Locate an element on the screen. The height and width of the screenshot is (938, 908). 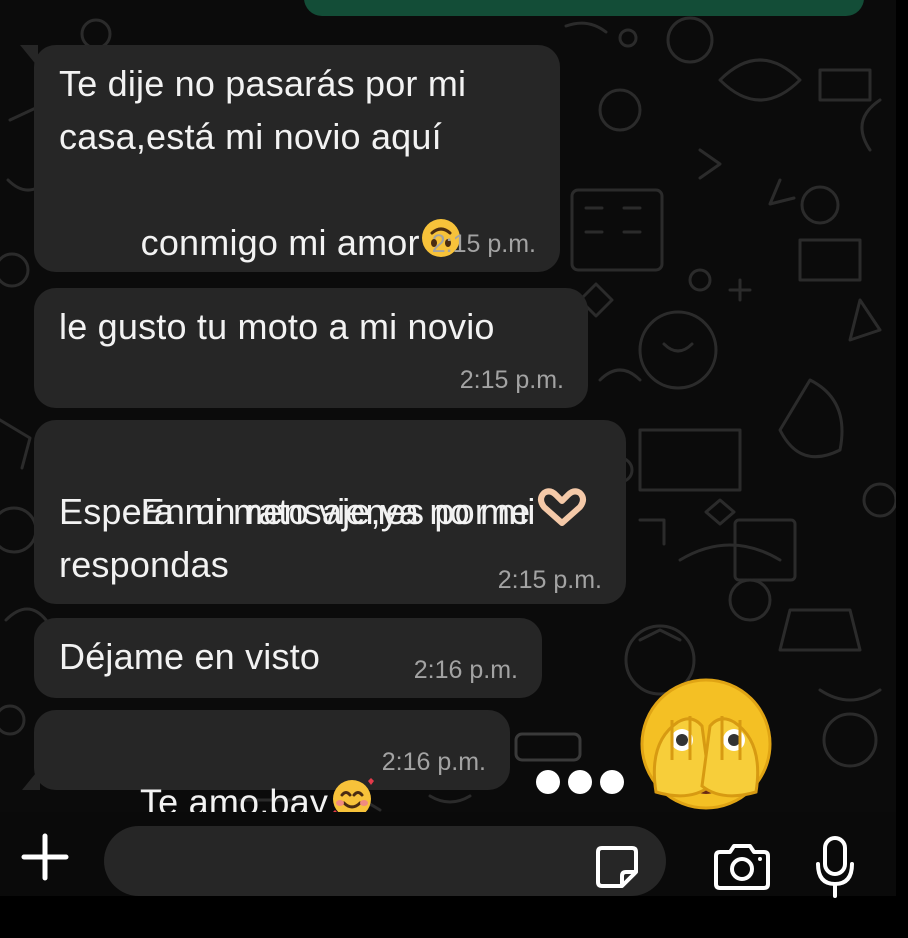
camera-icon is located at coordinates (742, 867).